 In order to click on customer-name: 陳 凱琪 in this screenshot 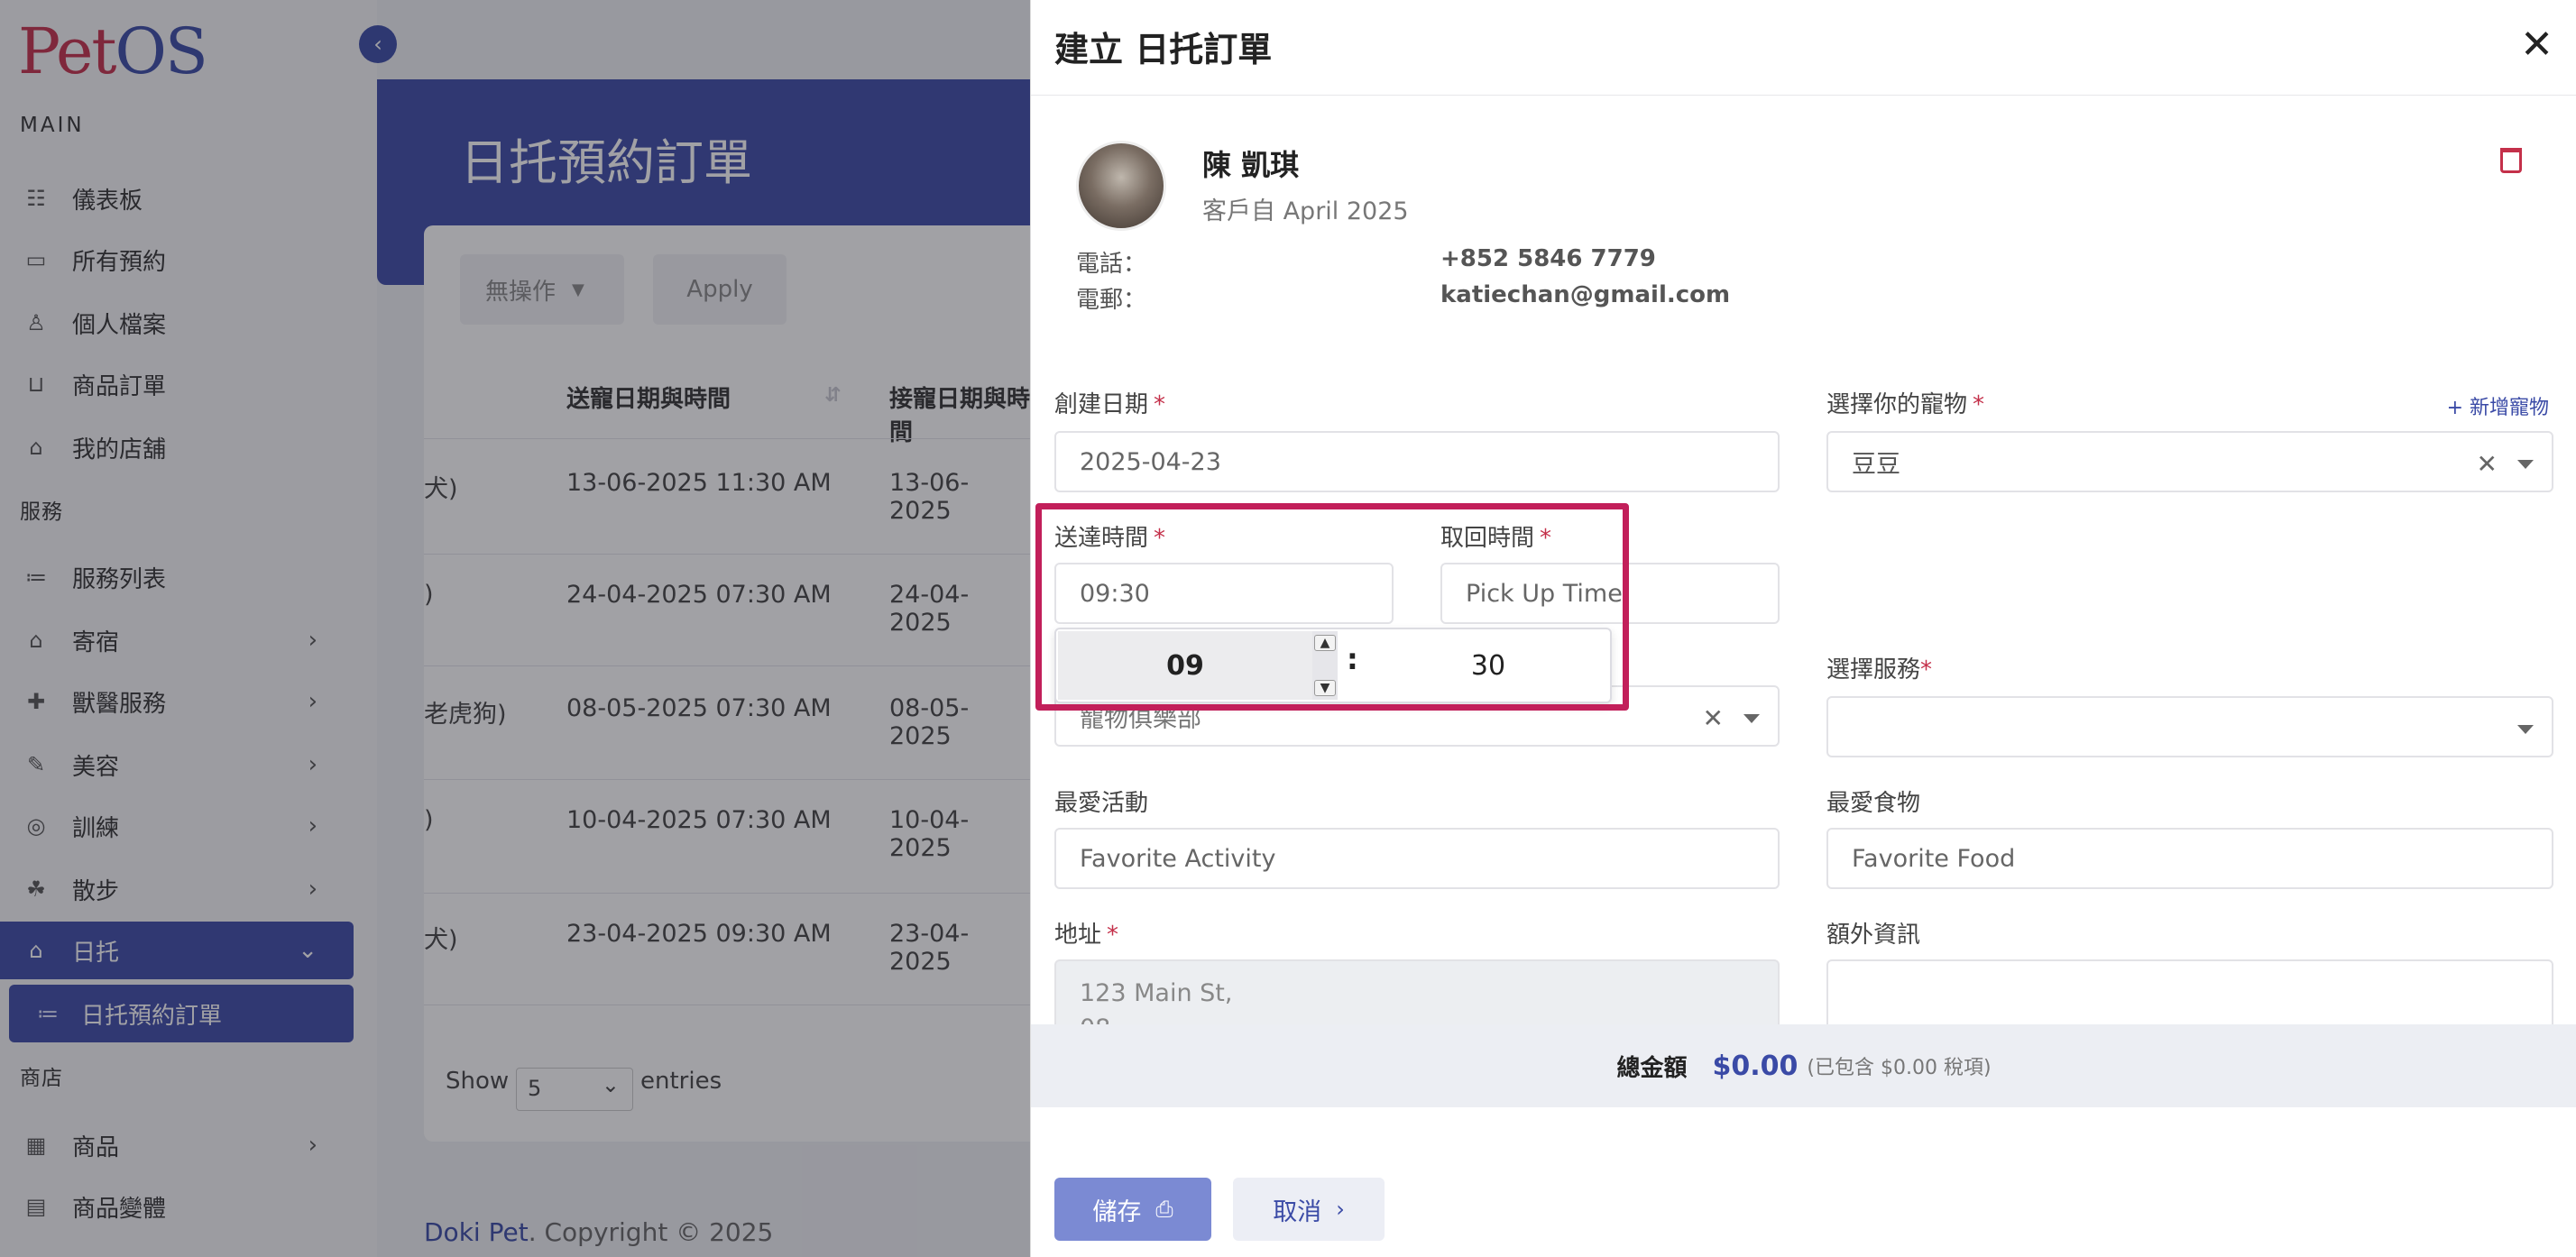, I will do `click(1251, 165)`.